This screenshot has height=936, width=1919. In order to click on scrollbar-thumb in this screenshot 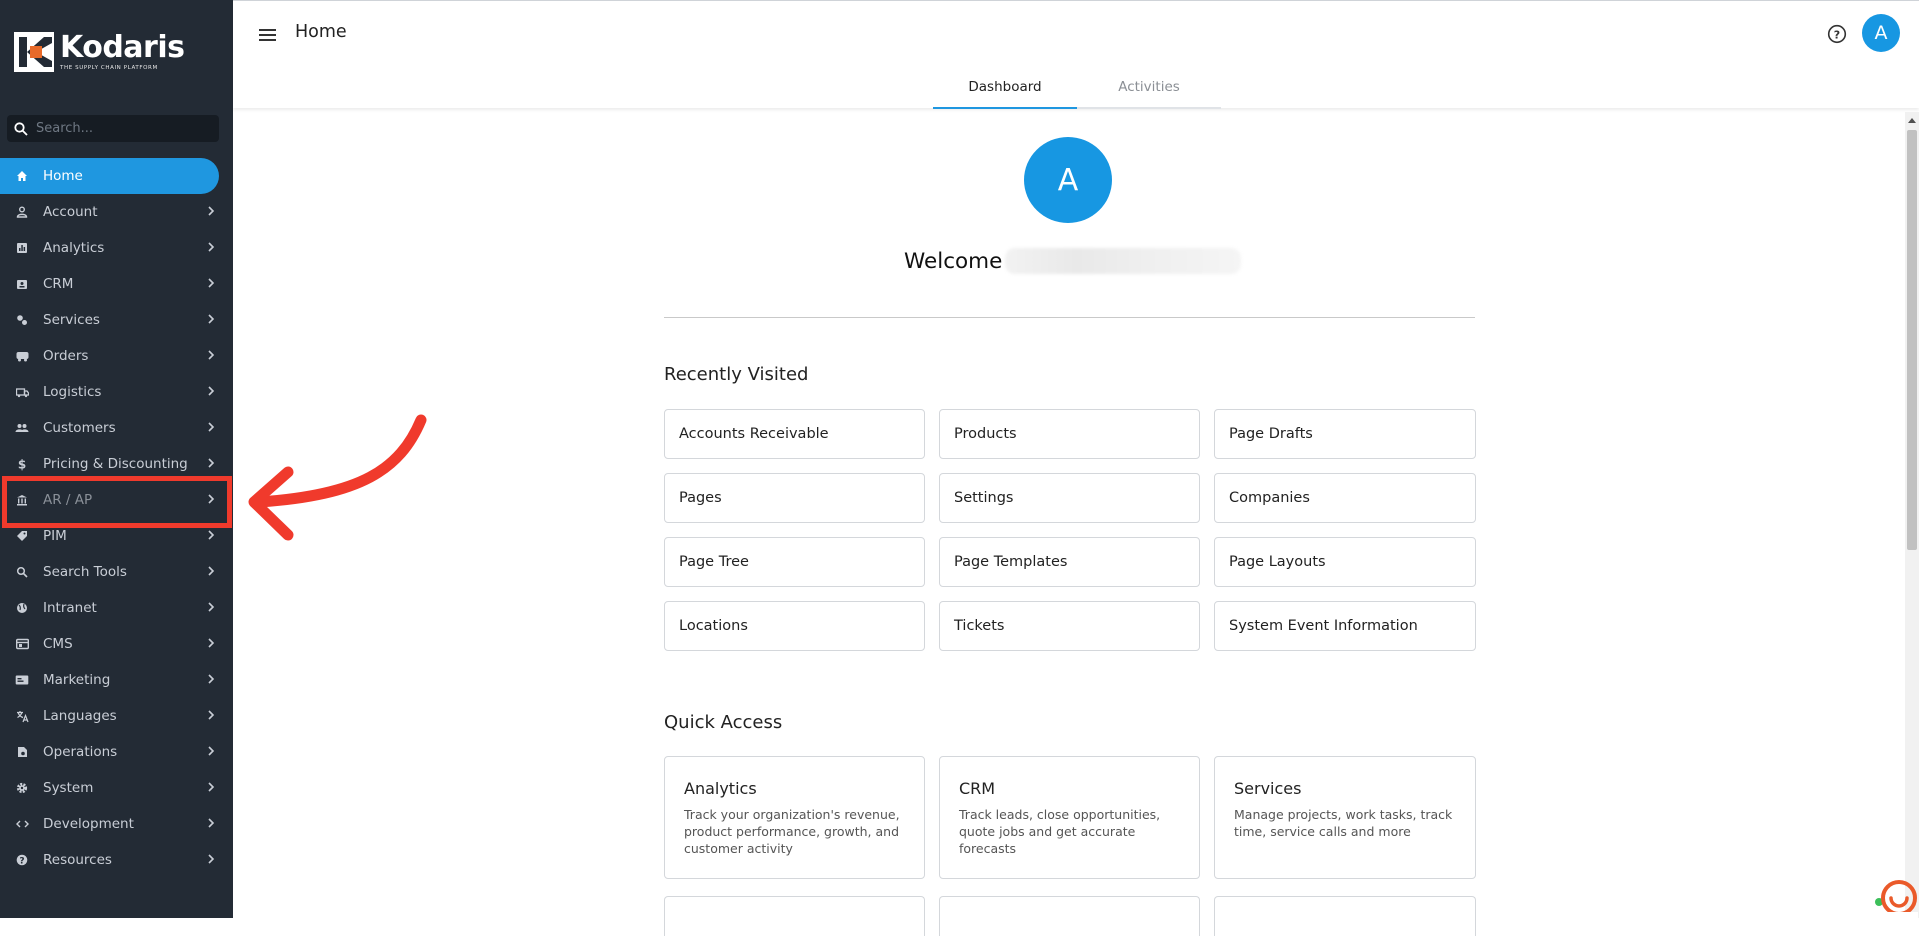, I will do `click(1912, 340)`.